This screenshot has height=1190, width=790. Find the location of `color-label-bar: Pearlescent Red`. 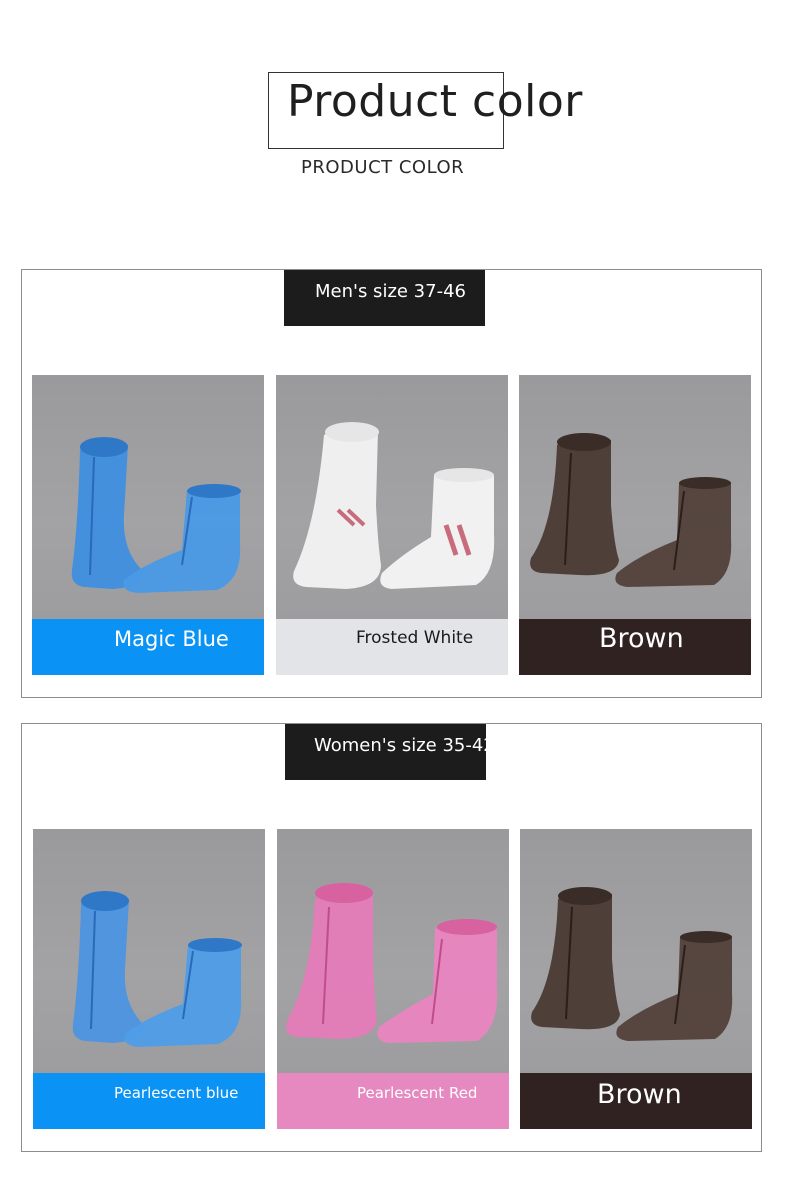

color-label-bar: Pearlescent Red is located at coordinates (393, 1101).